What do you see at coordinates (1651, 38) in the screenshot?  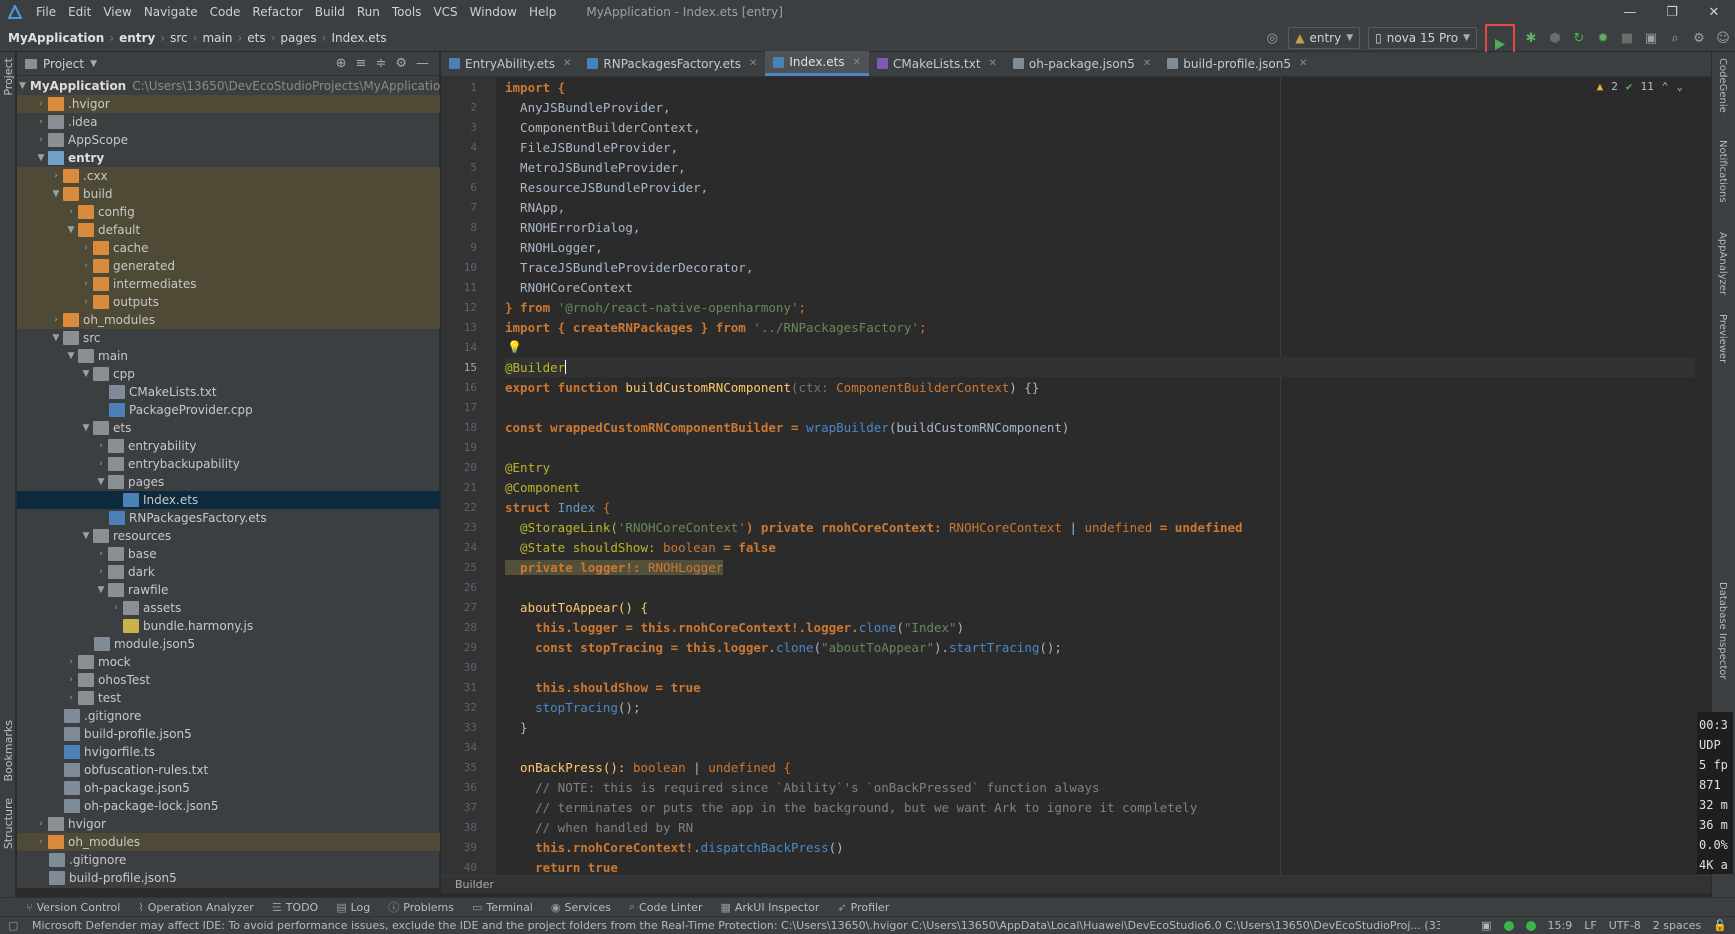 I see `device-manager-icon: ▣` at bounding box center [1651, 38].